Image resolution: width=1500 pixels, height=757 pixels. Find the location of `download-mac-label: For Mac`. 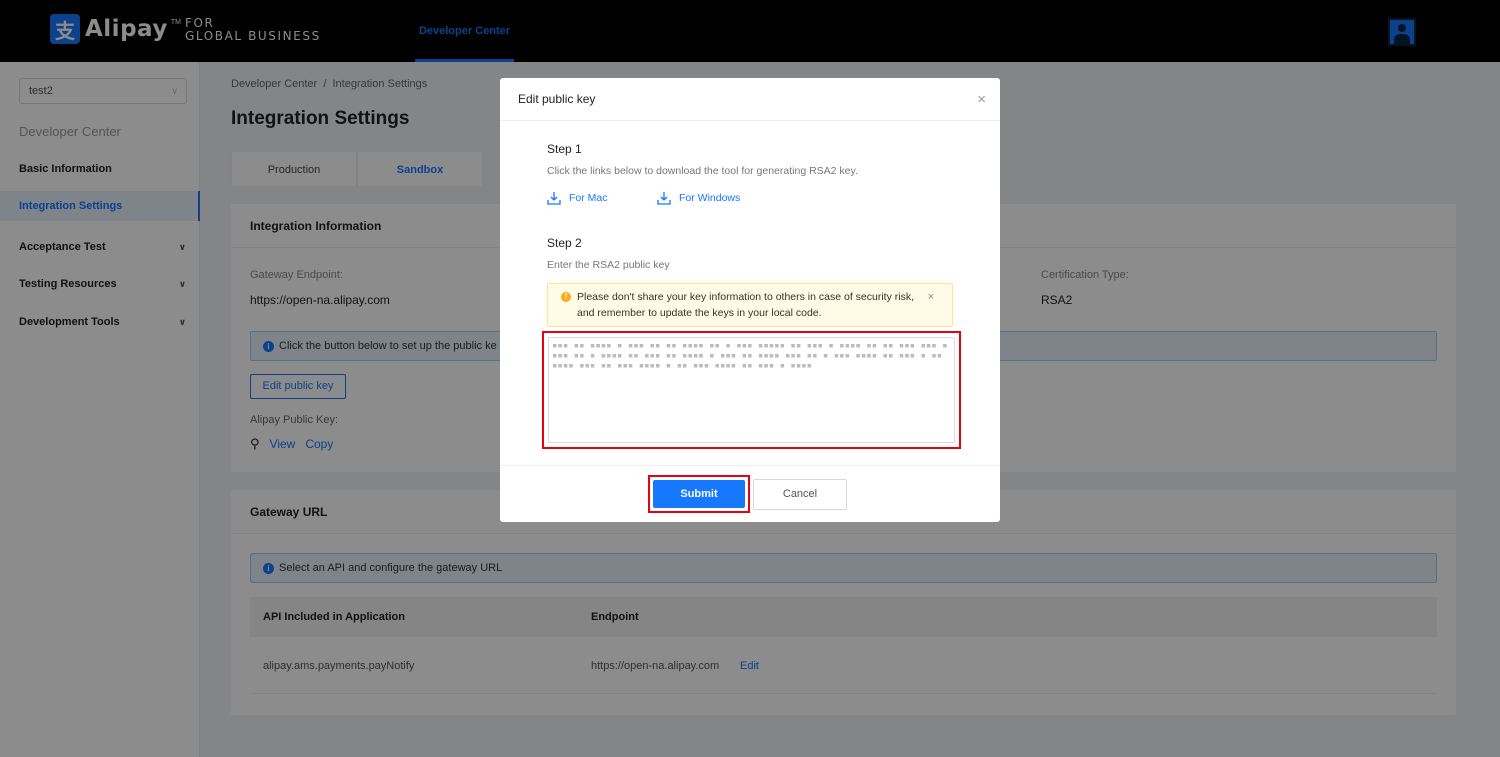

download-mac-label: For Mac is located at coordinates (588, 198).